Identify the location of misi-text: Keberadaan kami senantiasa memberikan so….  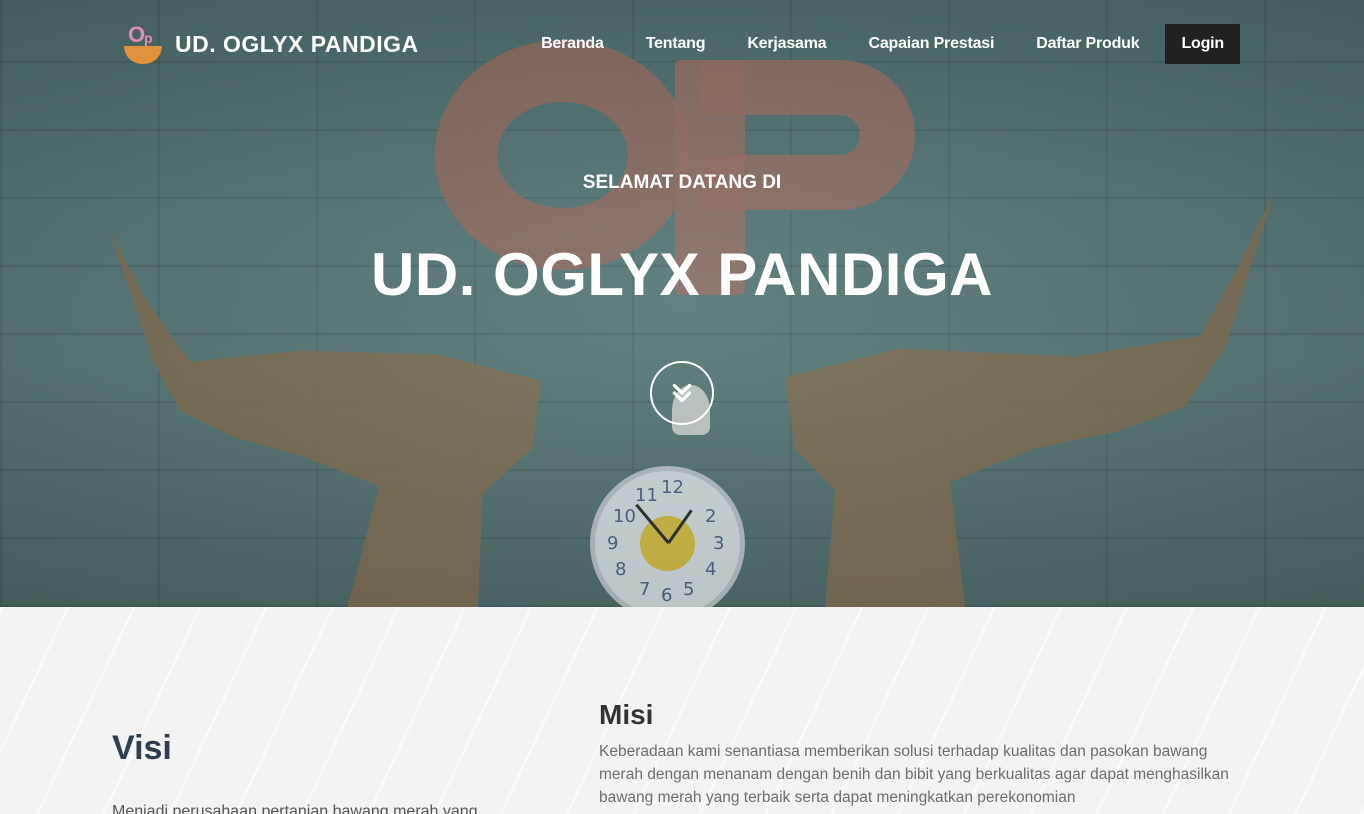
(914, 774).